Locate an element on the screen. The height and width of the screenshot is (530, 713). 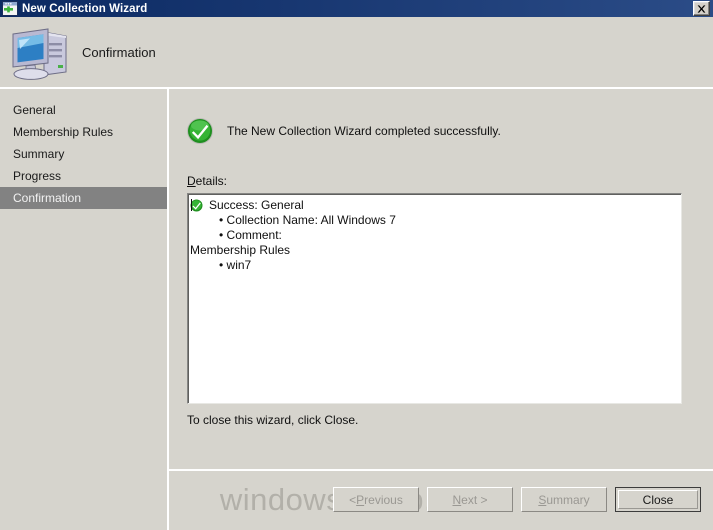
details-label: Details: is located at coordinates (207, 181).